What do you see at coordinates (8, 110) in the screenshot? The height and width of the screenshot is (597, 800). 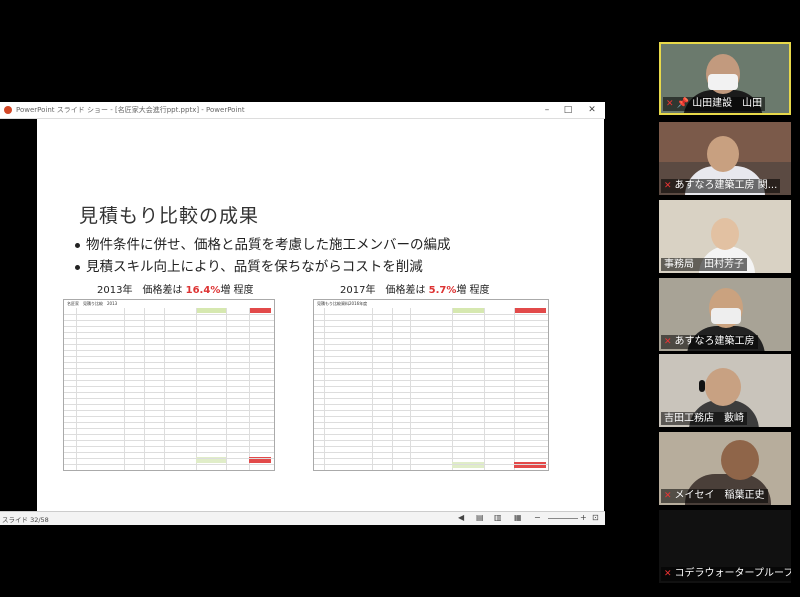 I see `powerpoint-icon` at bounding box center [8, 110].